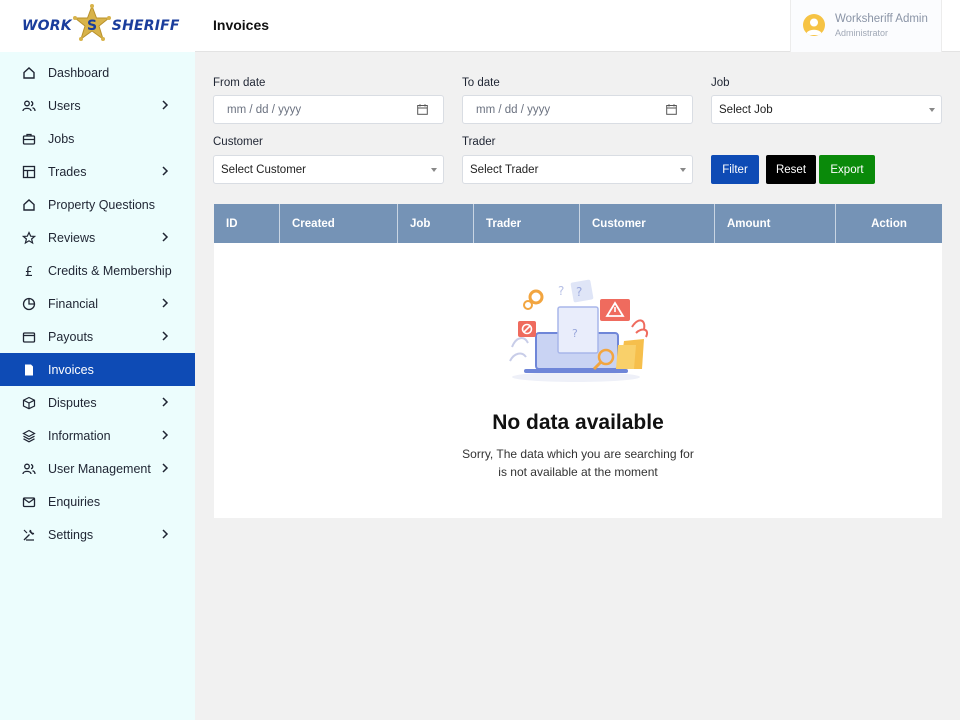  I want to click on user-role: Administrator, so click(862, 33).